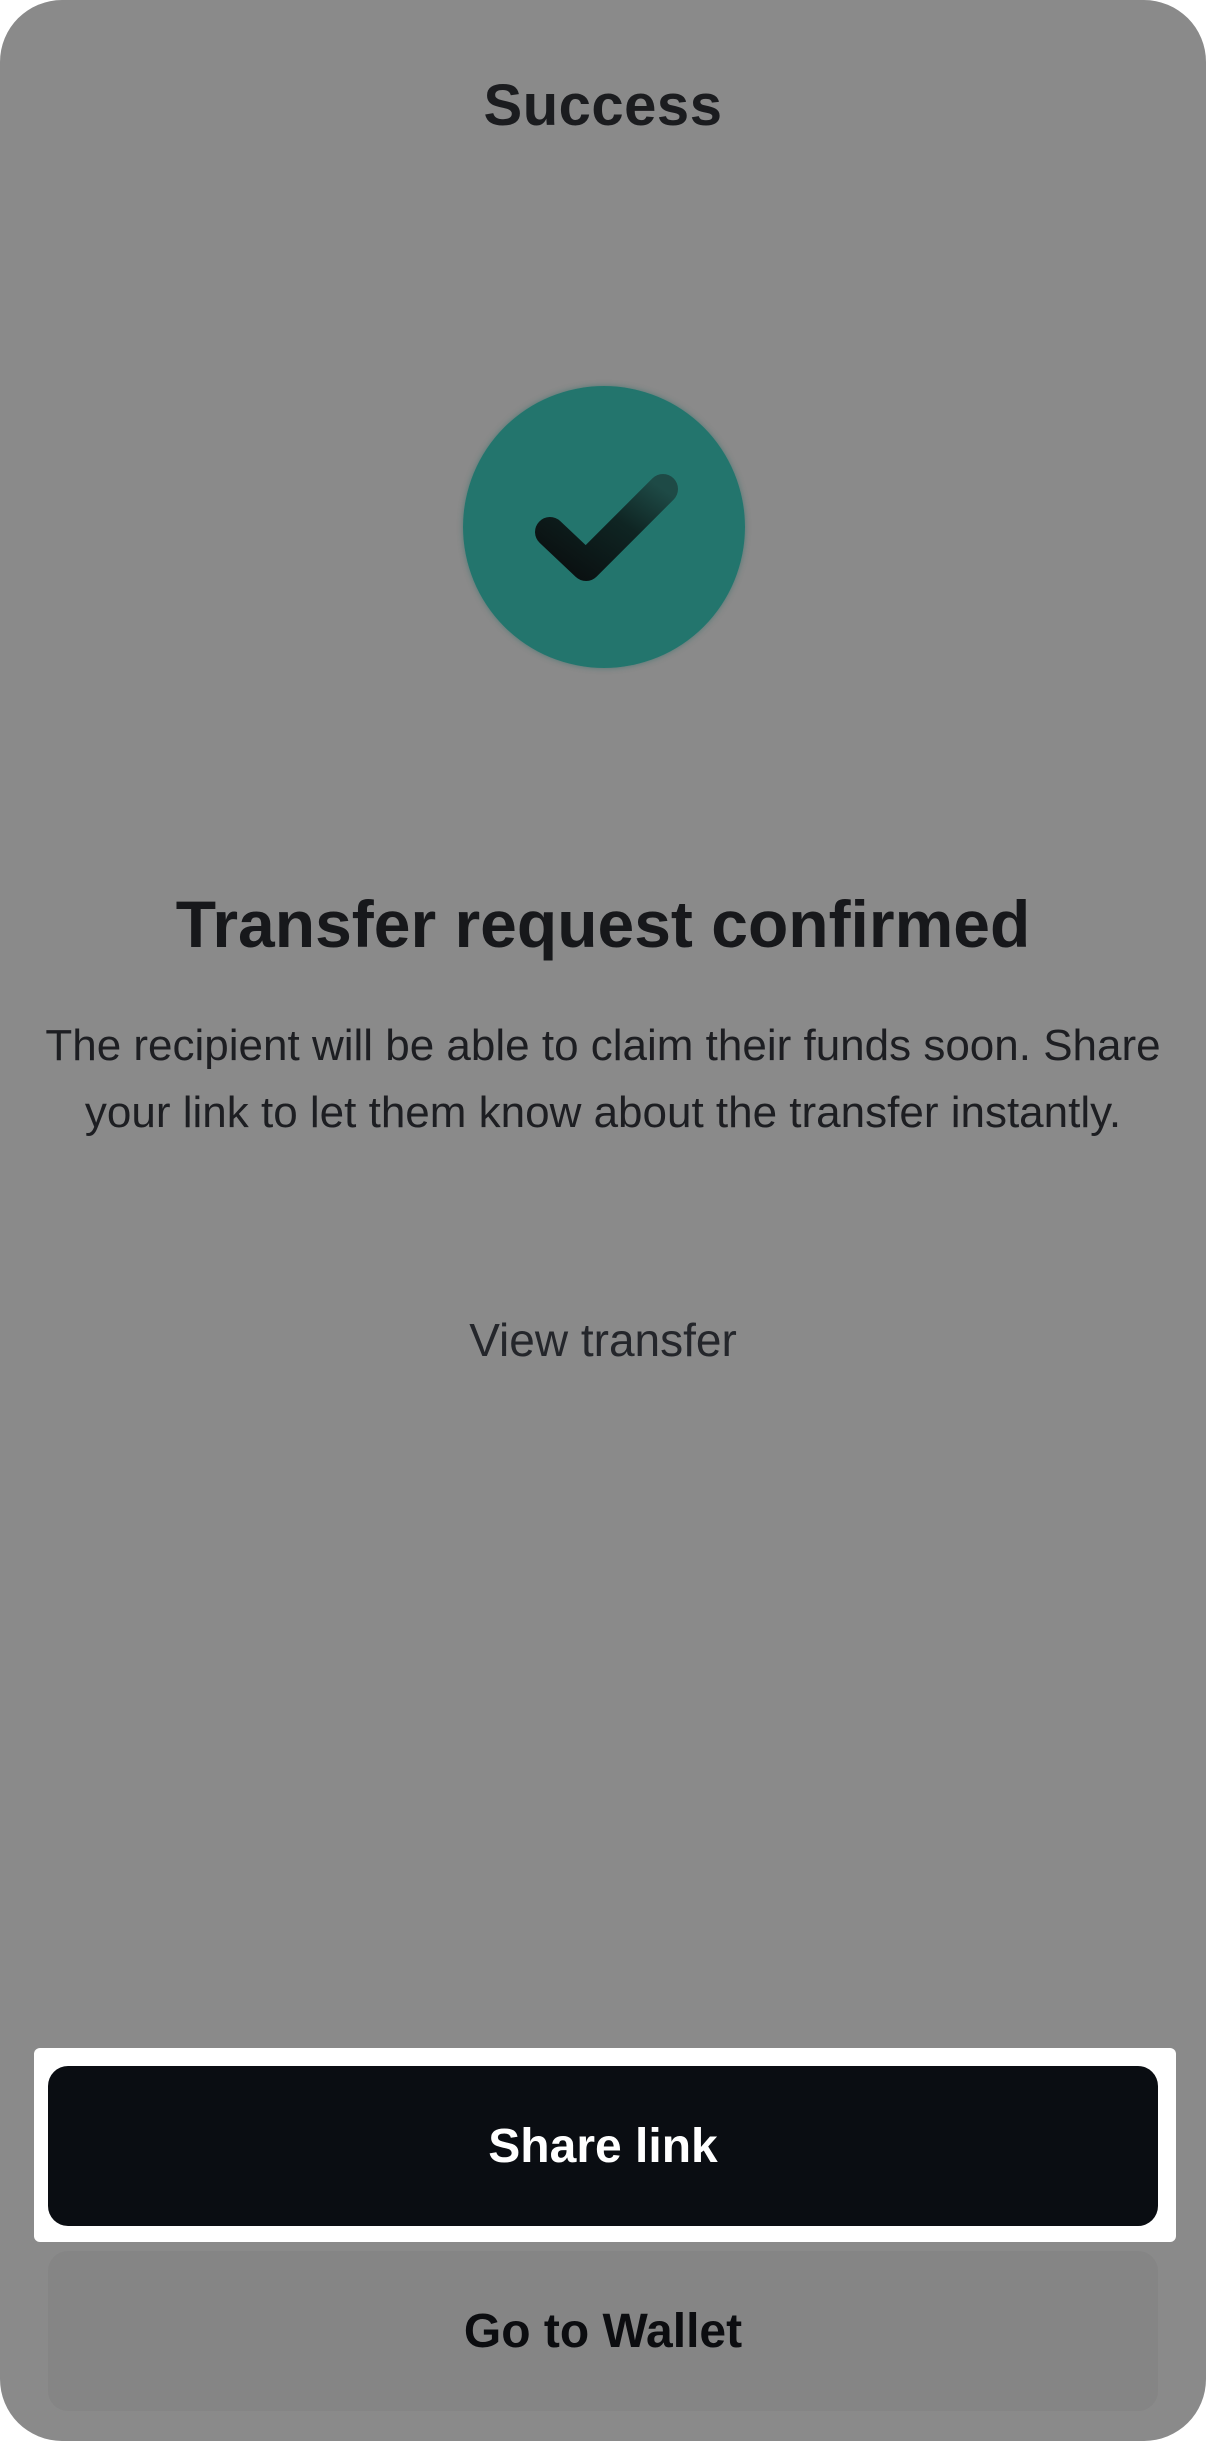 This screenshot has height=2441, width=1206. I want to click on confirmation-title: Transfer request confirmed, so click(603, 924).